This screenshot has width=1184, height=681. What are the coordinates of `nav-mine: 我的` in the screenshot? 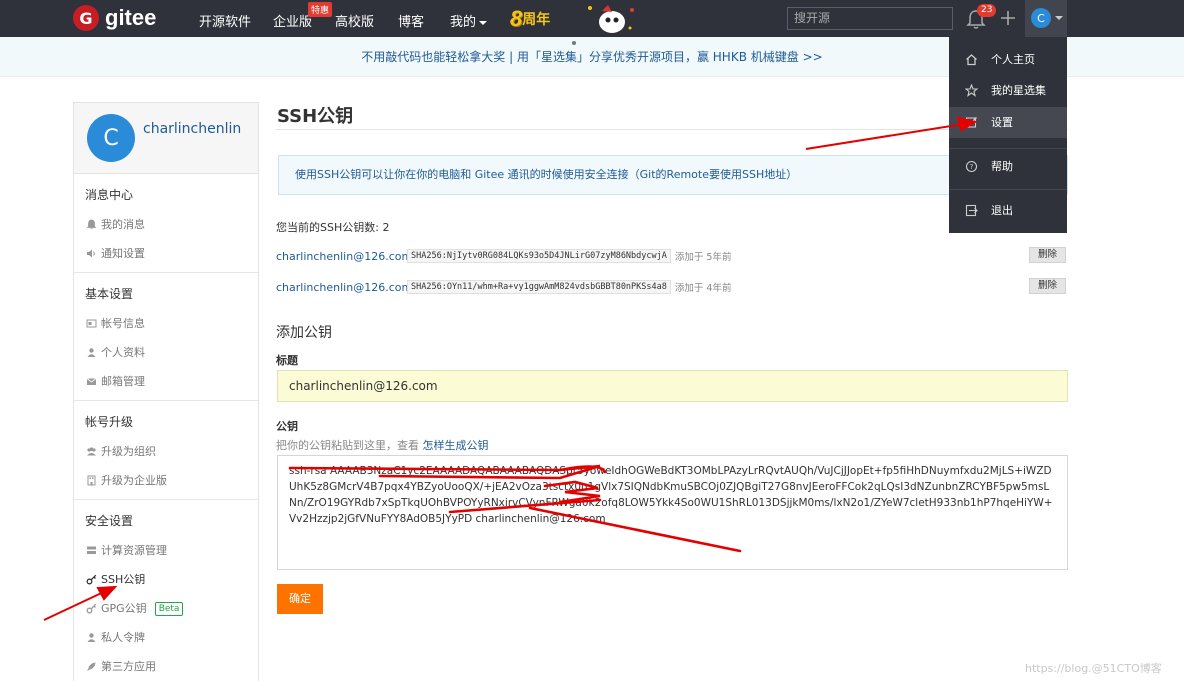 It's located at (469, 20).